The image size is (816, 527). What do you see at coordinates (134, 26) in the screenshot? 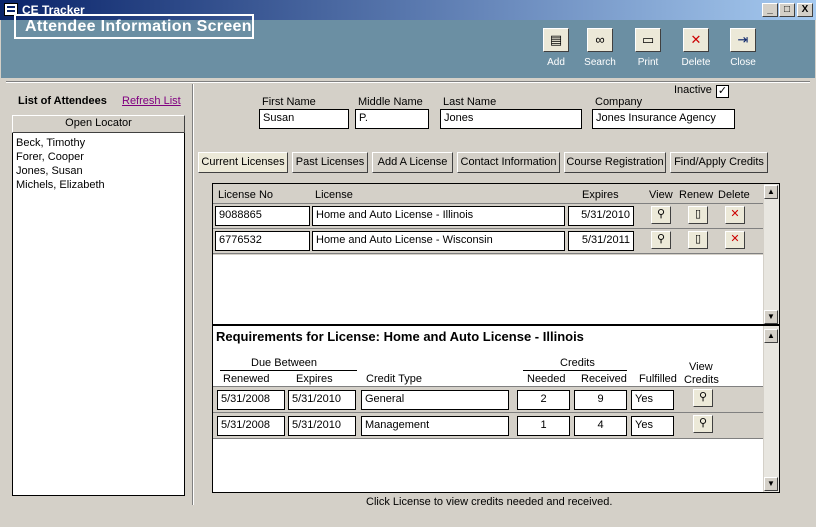
I see `screen-title: Attendee Information Screen` at bounding box center [134, 26].